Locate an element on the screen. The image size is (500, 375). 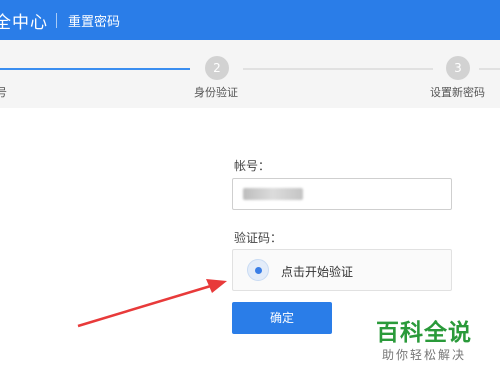
arrow-head is located at coordinates (216, 286).